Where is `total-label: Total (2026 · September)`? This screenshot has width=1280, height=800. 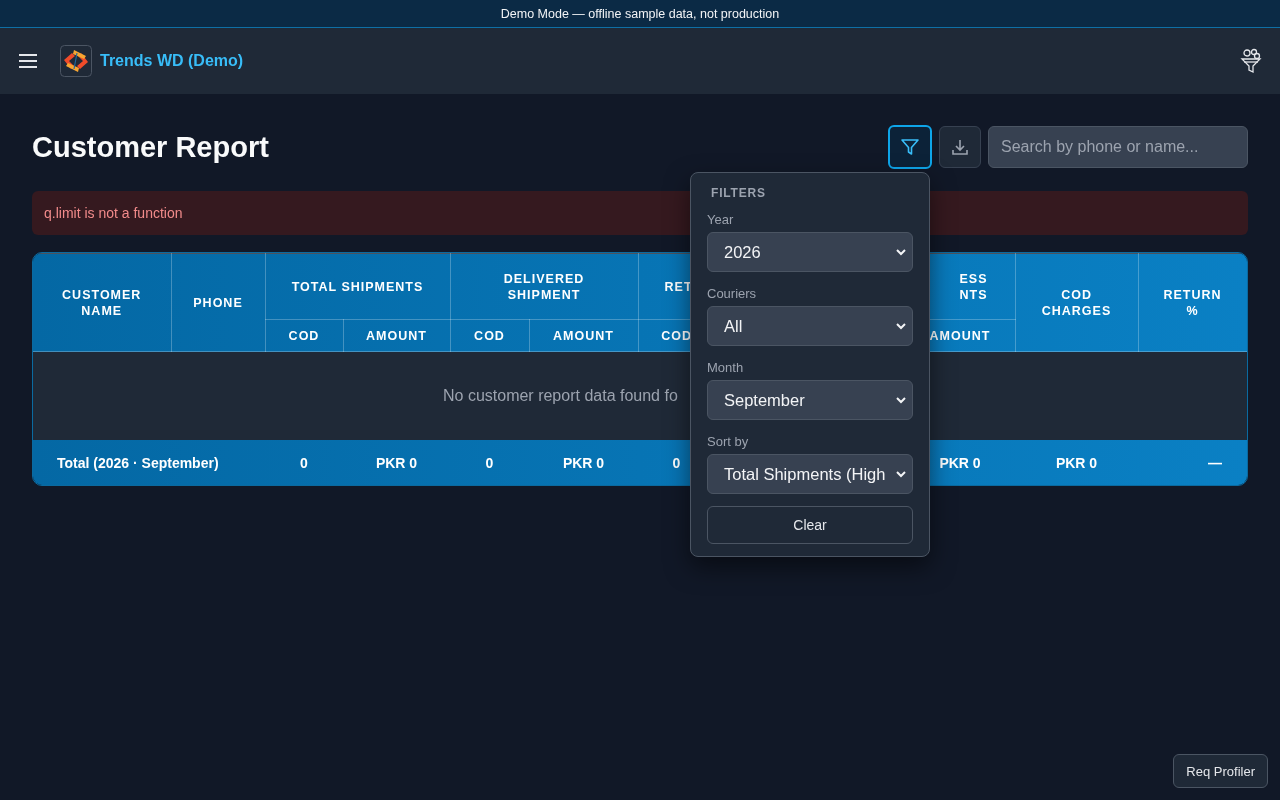 total-label: Total (2026 · September) is located at coordinates (138, 462).